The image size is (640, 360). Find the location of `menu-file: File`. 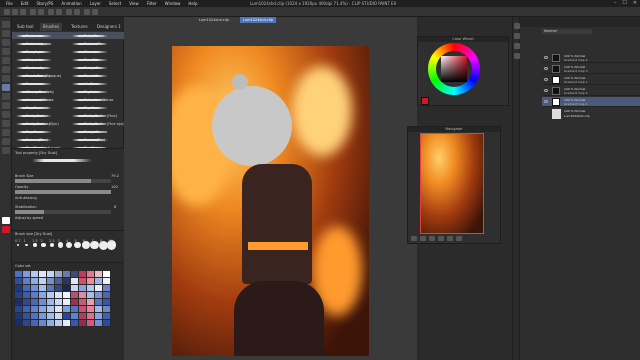

menu-file: File is located at coordinates (9, 3).